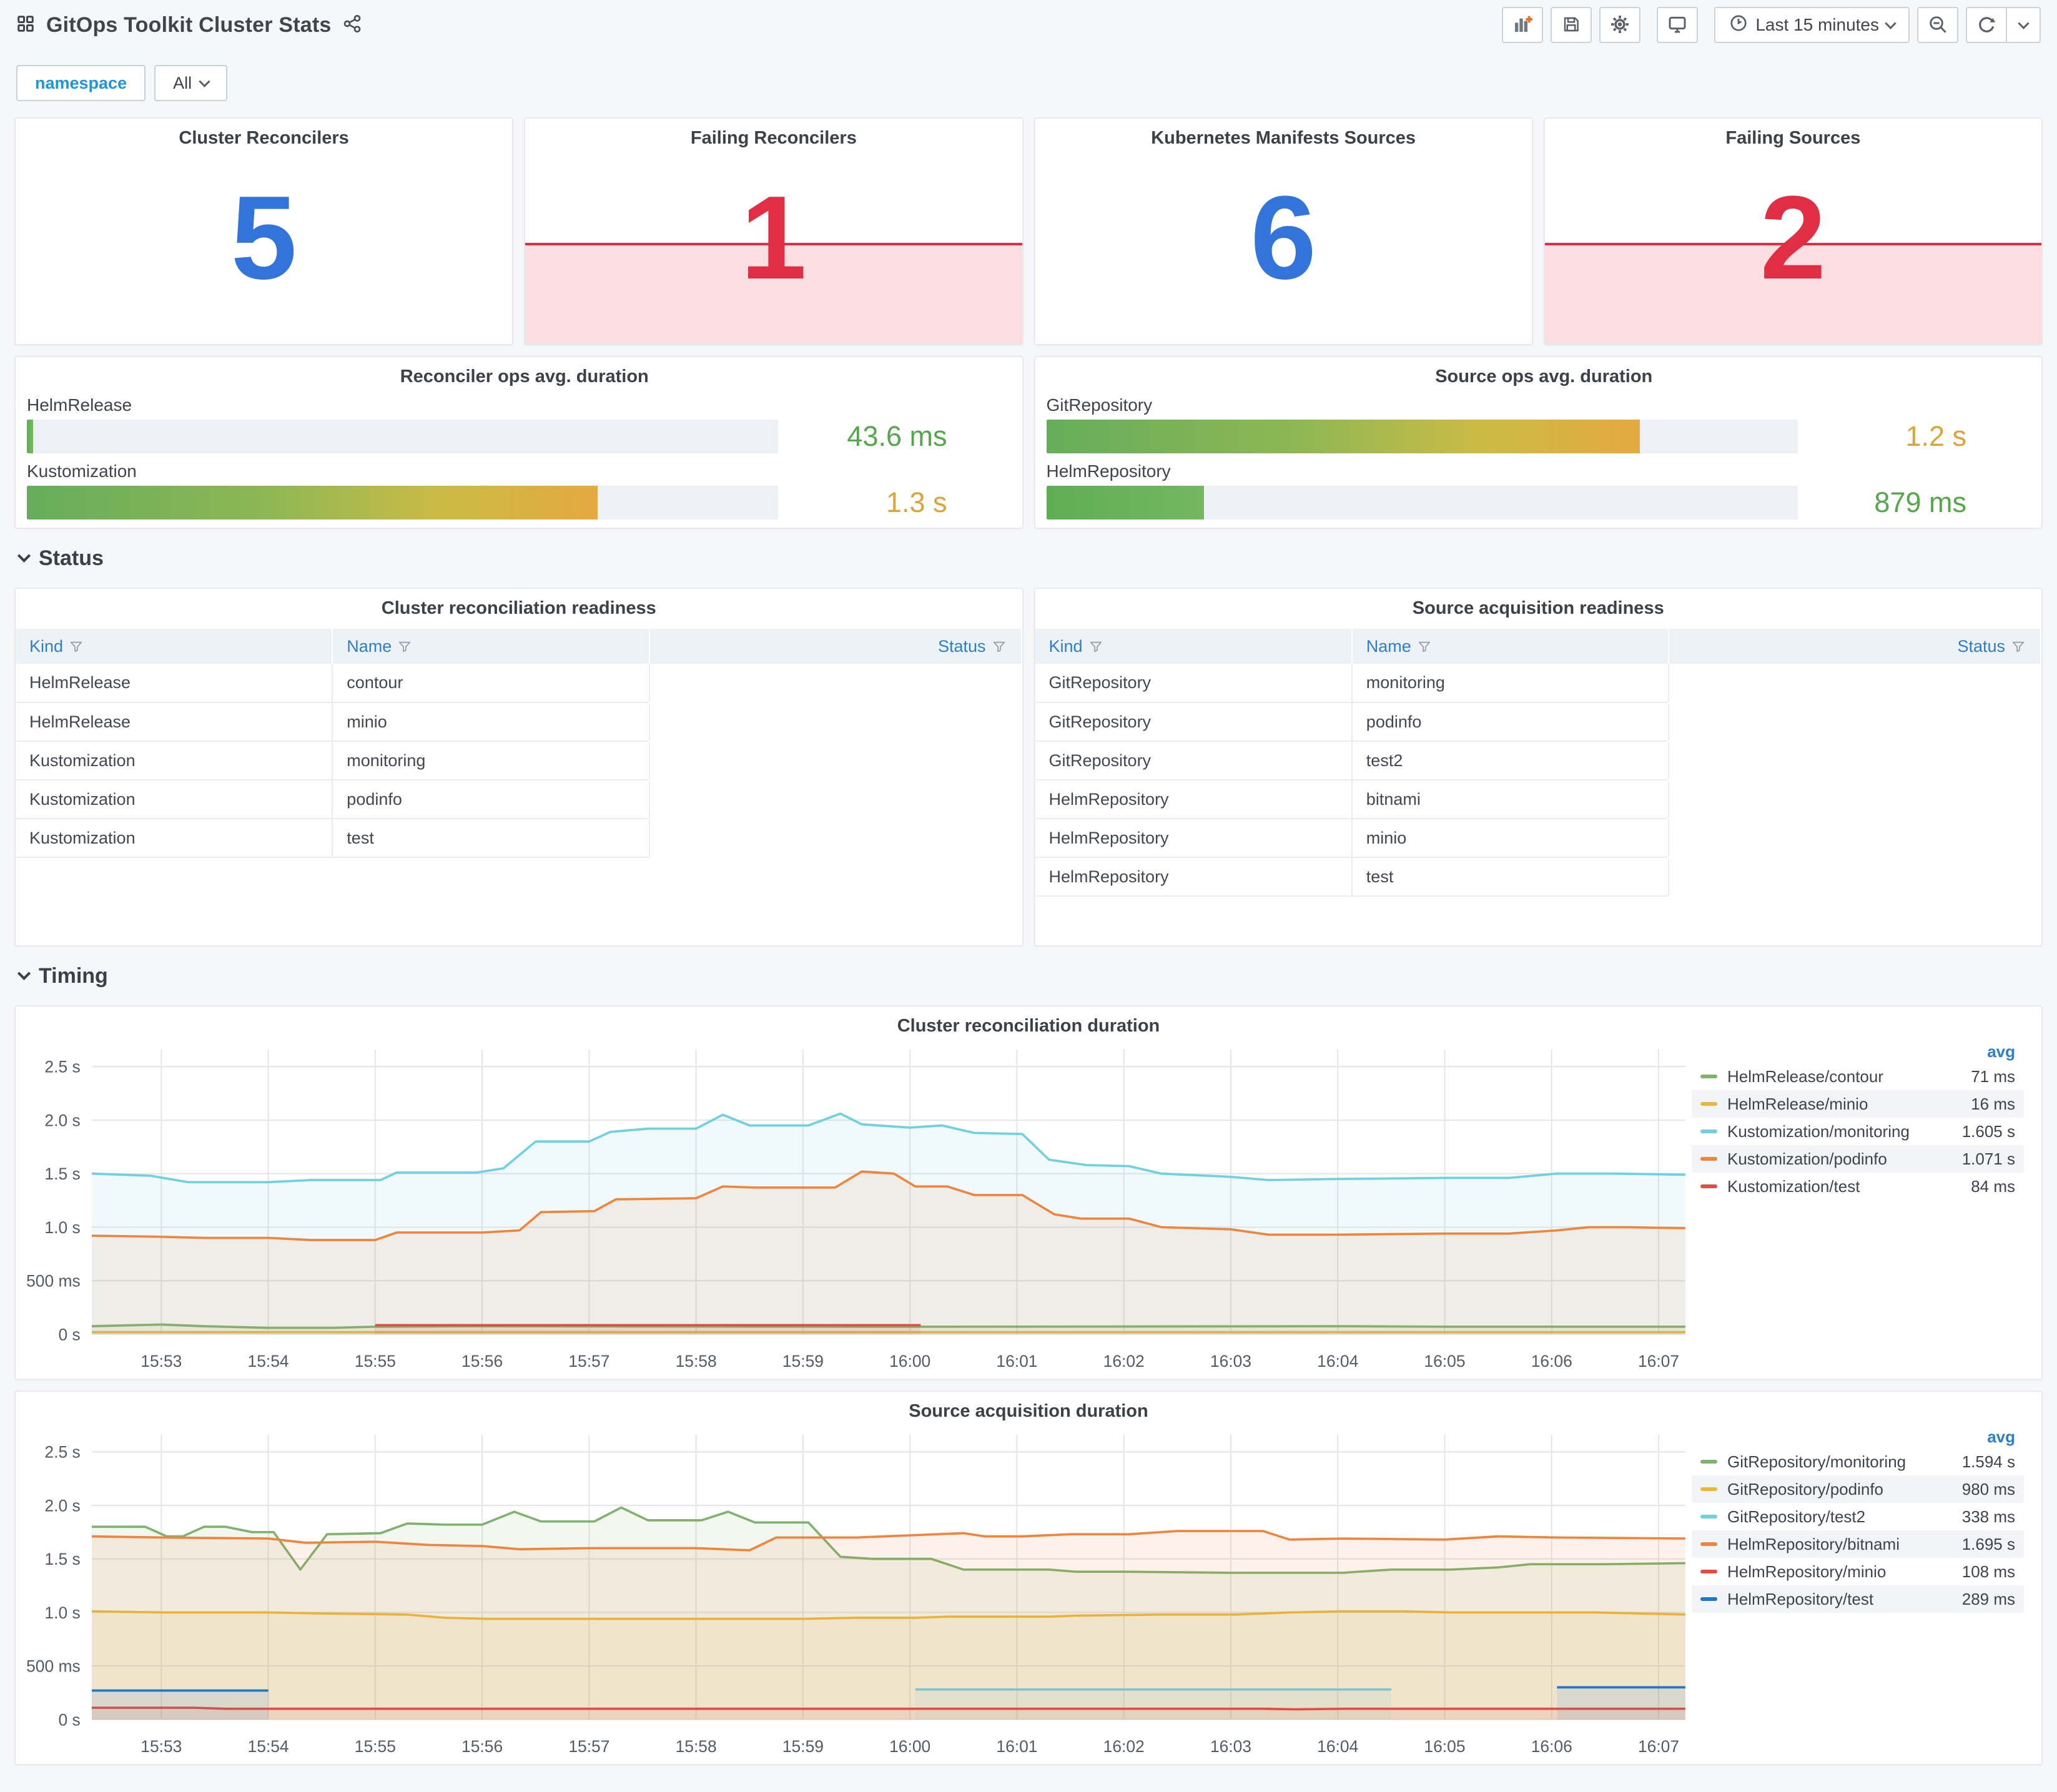 This screenshot has height=1792, width=2057. Describe the element at coordinates (1445, 1746) in the screenshot. I see `x-axis-label: 16:05` at that location.